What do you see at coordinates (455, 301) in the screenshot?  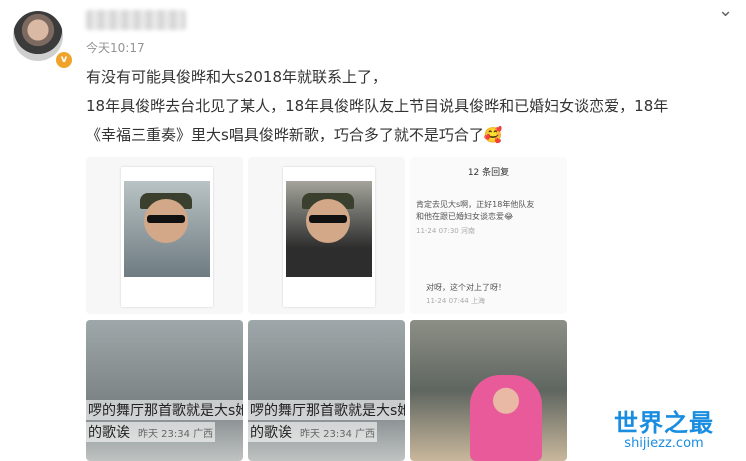 I see `comment-2-meta: 11-24 07:44 上海` at bounding box center [455, 301].